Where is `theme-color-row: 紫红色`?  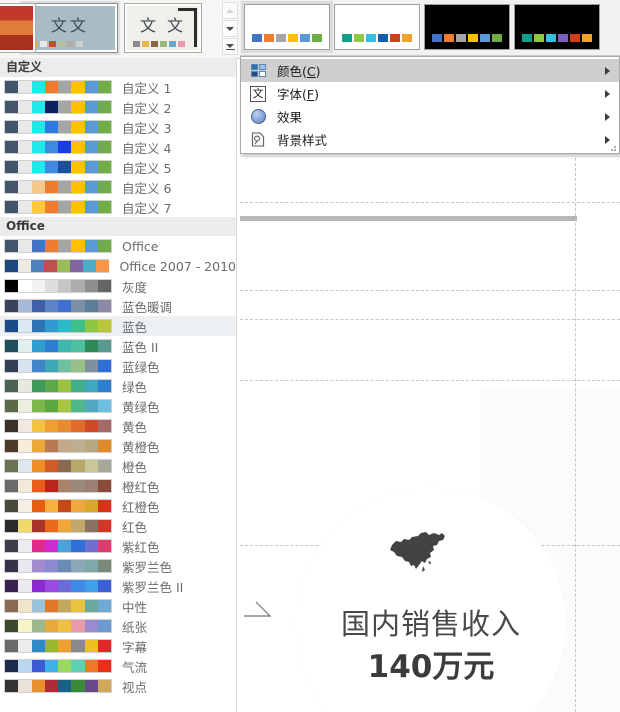
theme-color-row: 紫红色 is located at coordinates (118, 546).